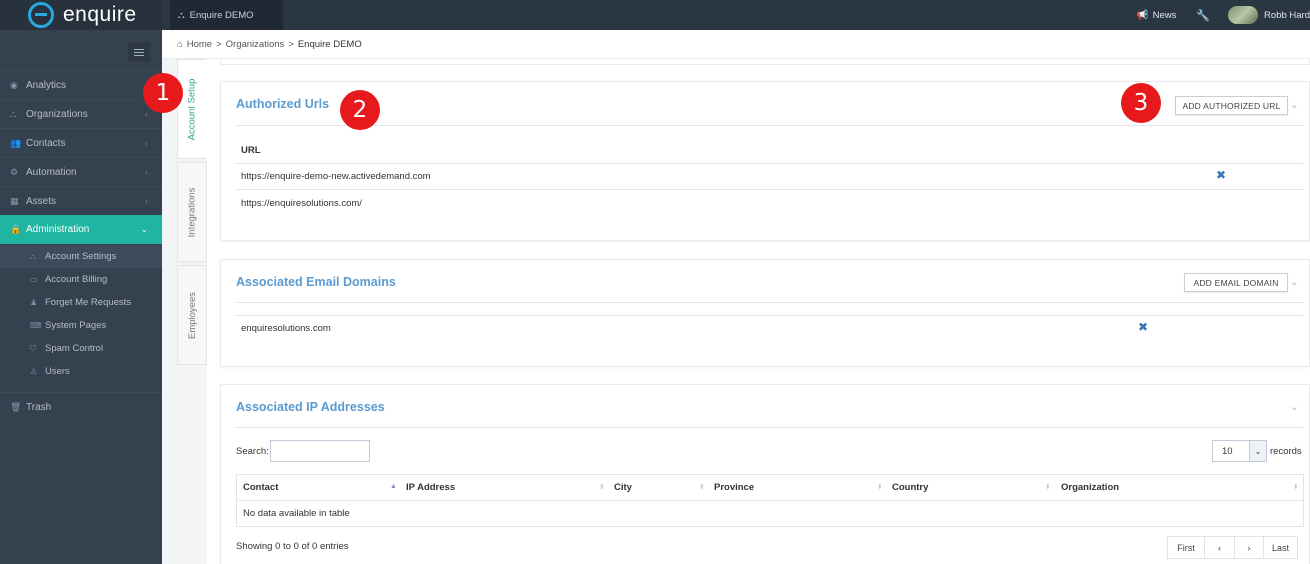 This screenshot has width=1310, height=564. What do you see at coordinates (1236, 282) in the screenshot?
I see `add-email-domain-button: ADD EMAIL DOMAIN` at bounding box center [1236, 282].